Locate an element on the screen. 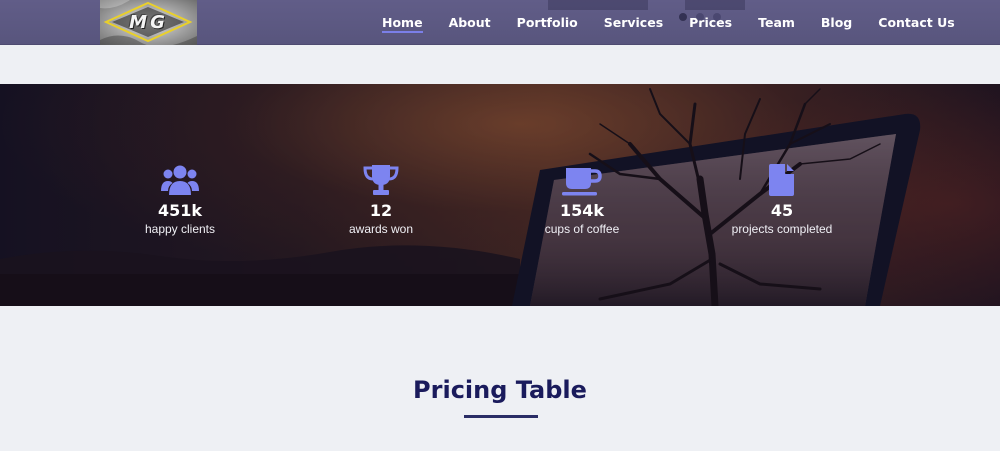 The width and height of the screenshot is (1000, 451). stat-number: 451k is located at coordinates (180, 210).